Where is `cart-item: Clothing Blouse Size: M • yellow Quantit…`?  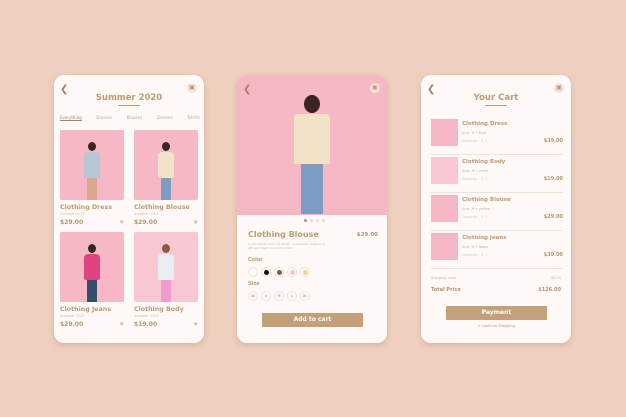
cart-item: Clothing Blouse Size: M • yellow Quantit… is located at coordinates (497, 212).